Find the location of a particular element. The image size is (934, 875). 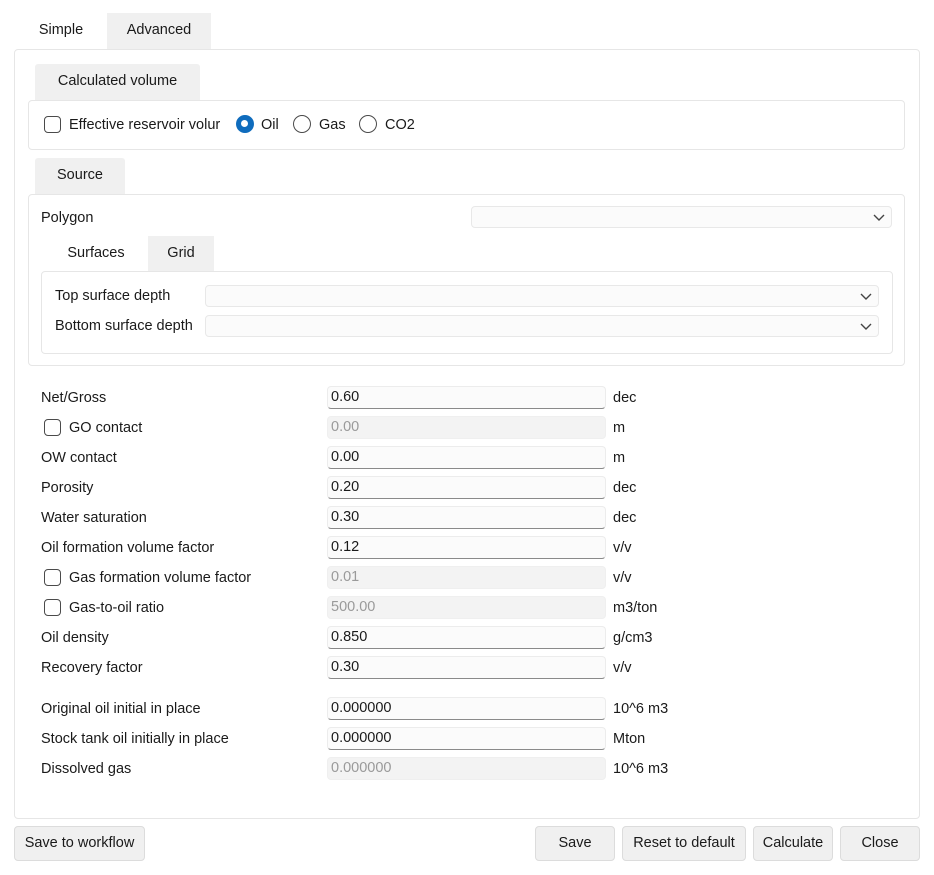

polygon-label: Polygon is located at coordinates (67, 218).